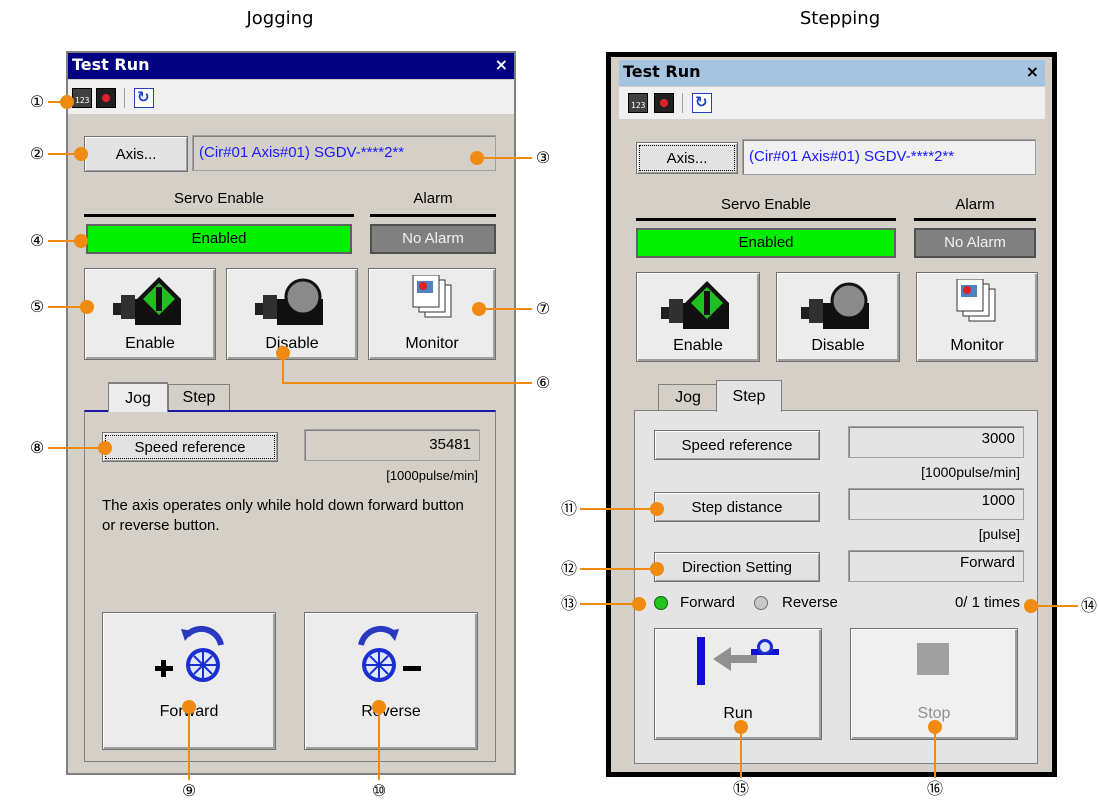  Describe the element at coordinates (761, 603) in the screenshot. I see `reverse-indicator-icon` at that location.